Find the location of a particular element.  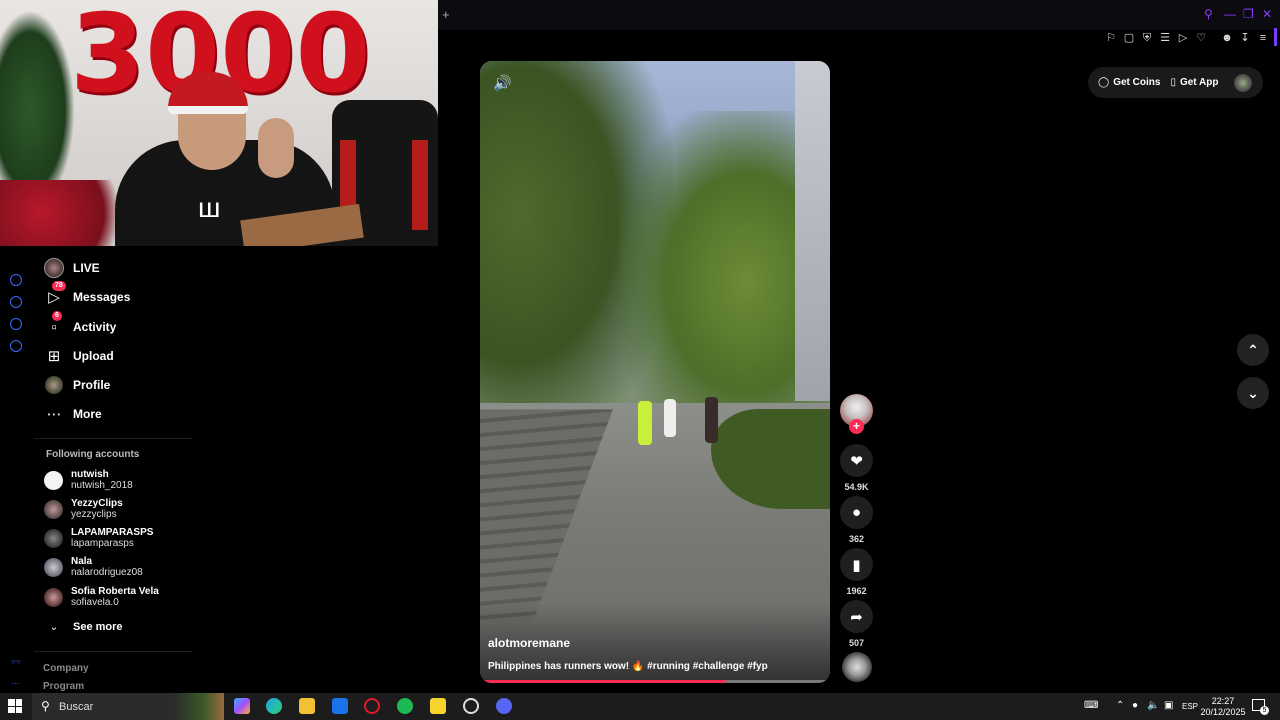

following-account: Sofia Roberta Vela sofiavela.0 is located at coordinates (124, 597).